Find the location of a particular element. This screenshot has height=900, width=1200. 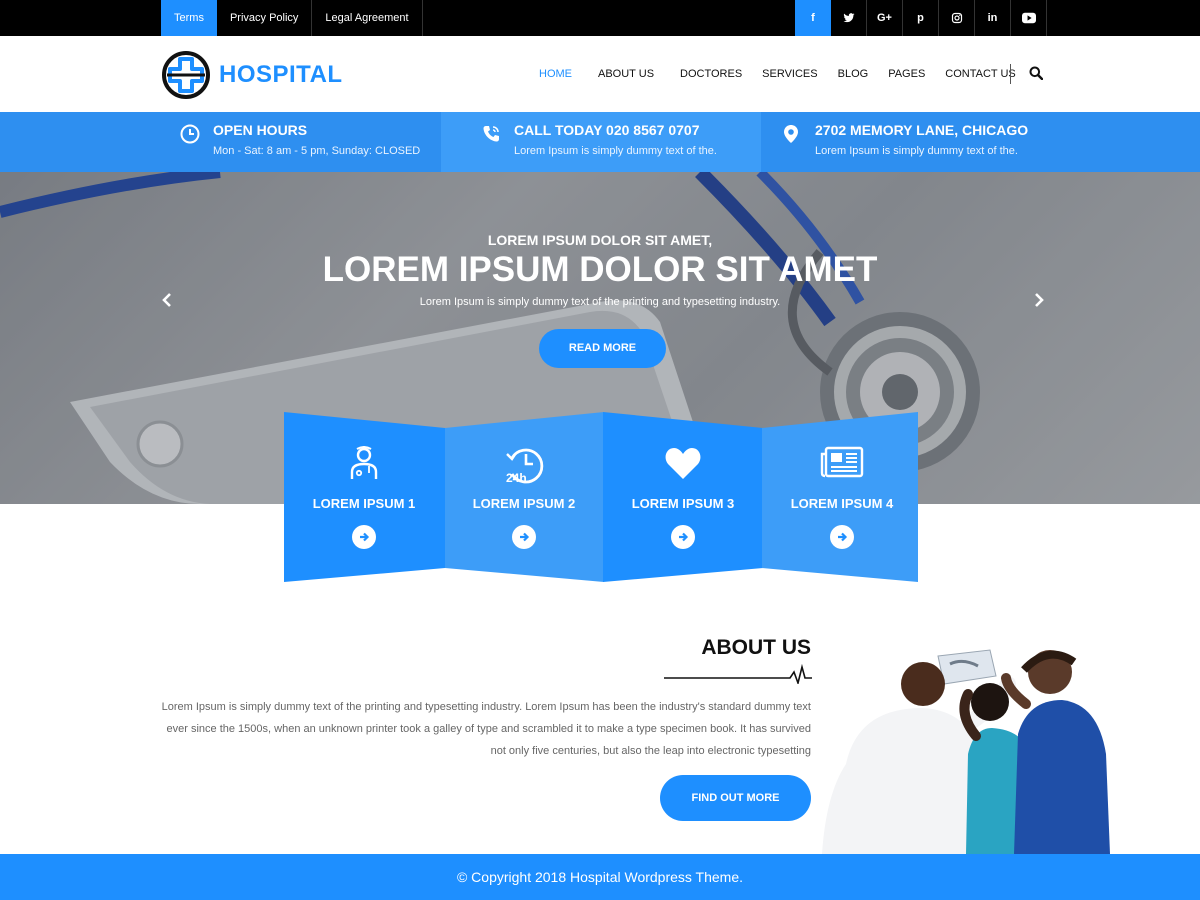

logo: HOSPITAL is located at coordinates (252, 75).